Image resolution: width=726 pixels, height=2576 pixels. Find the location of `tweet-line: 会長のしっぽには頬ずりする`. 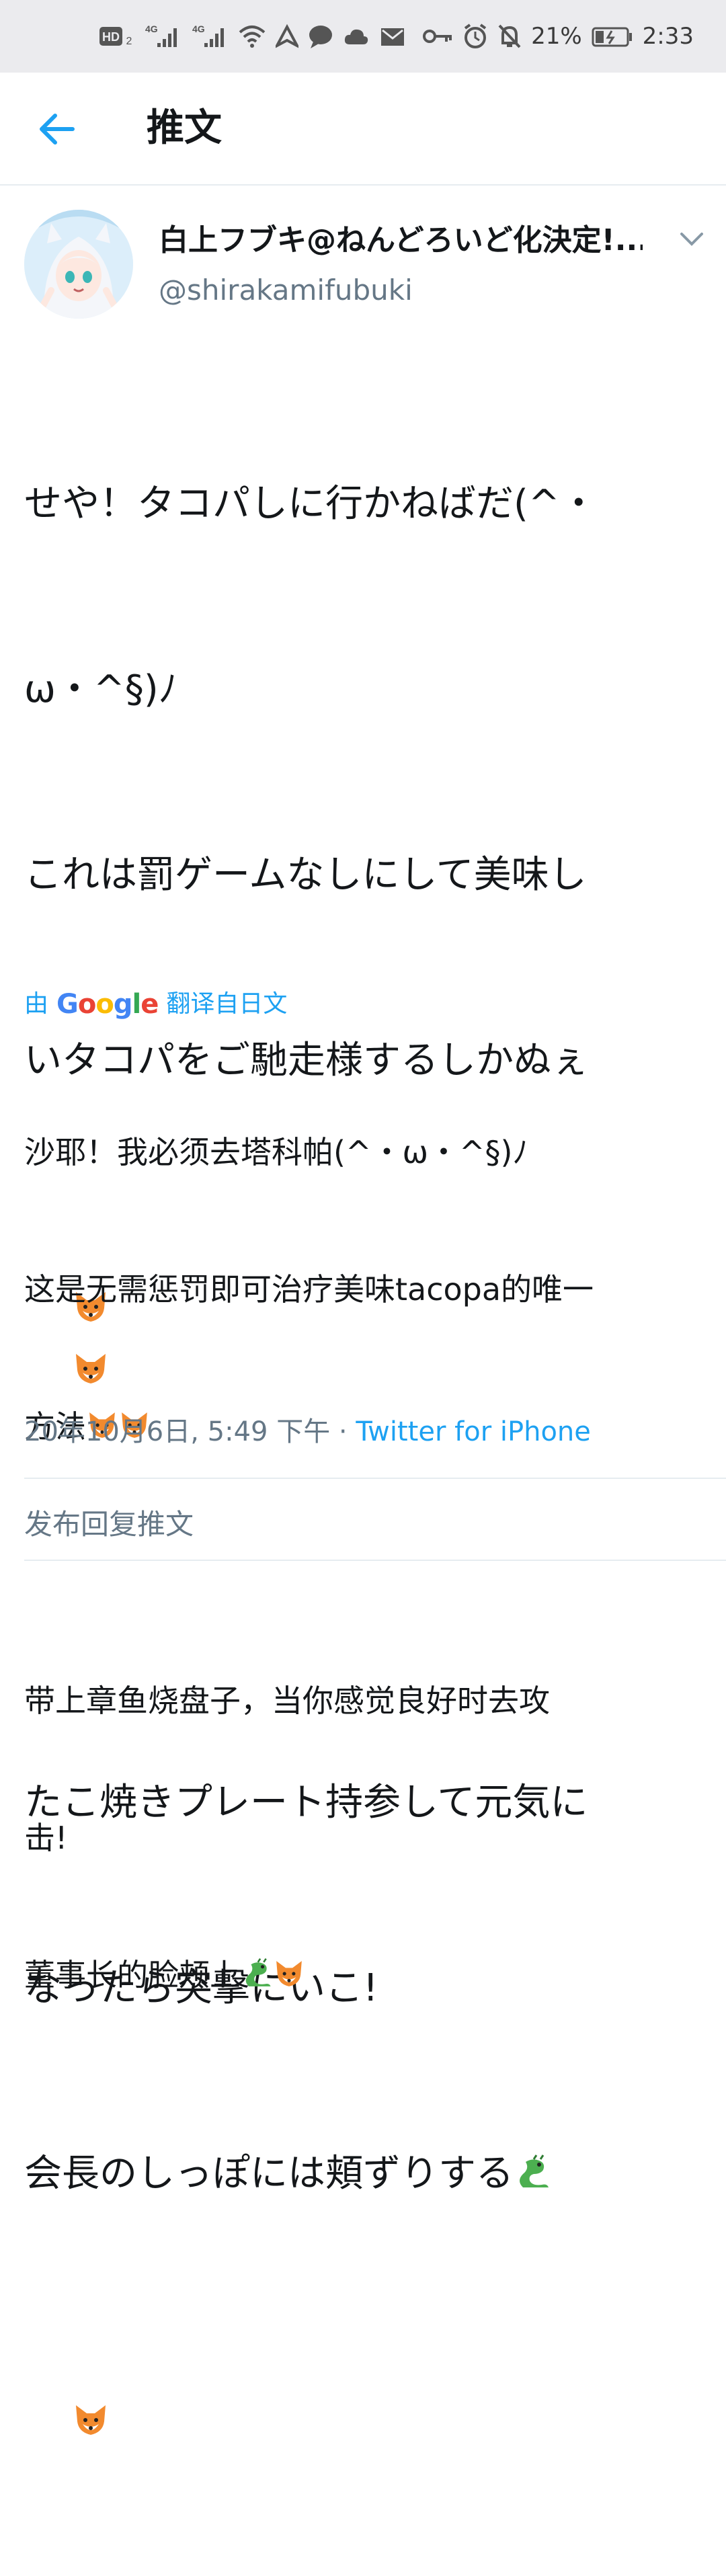

tweet-line: 会長のしっぽには頬ずりする is located at coordinates (363, 2174).